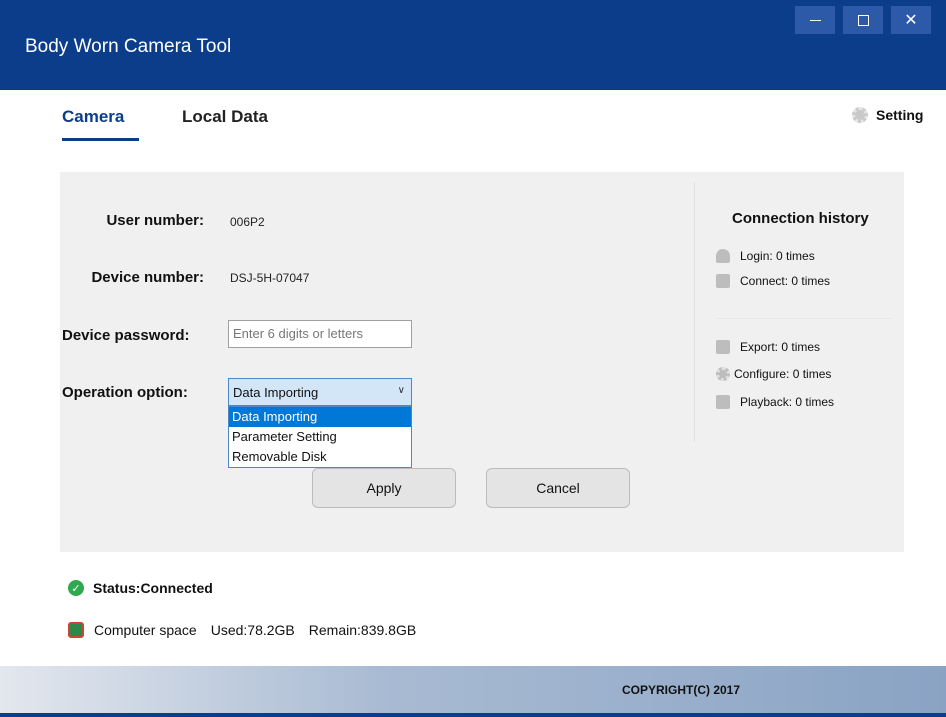 This screenshot has height=717, width=946. What do you see at coordinates (723, 402) in the screenshot?
I see `playback-icon` at bounding box center [723, 402].